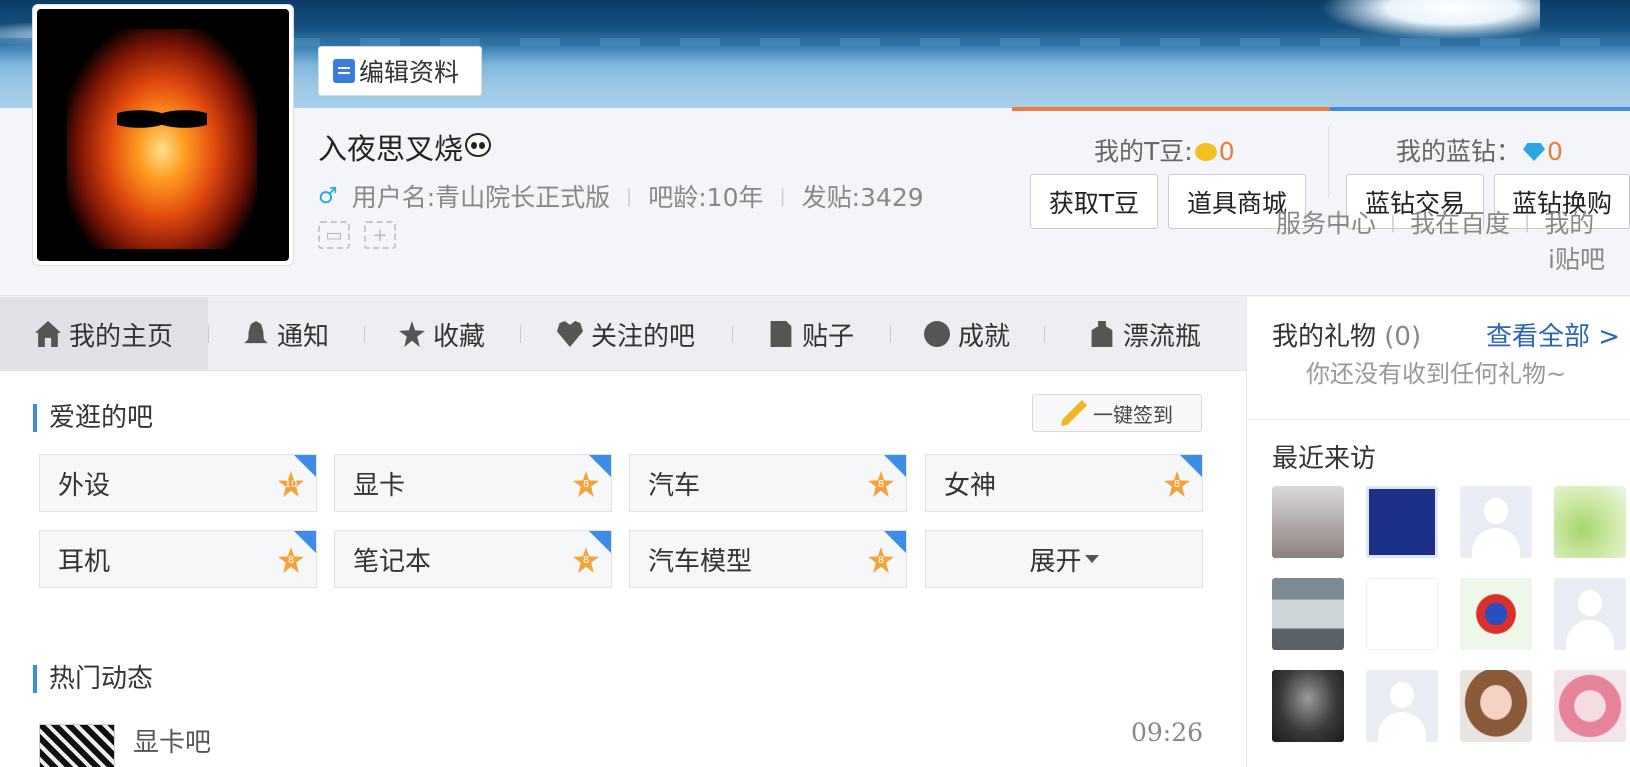 This screenshot has height=767, width=1630. What do you see at coordinates (781, 334) in the screenshot?
I see `document-icon` at bounding box center [781, 334].